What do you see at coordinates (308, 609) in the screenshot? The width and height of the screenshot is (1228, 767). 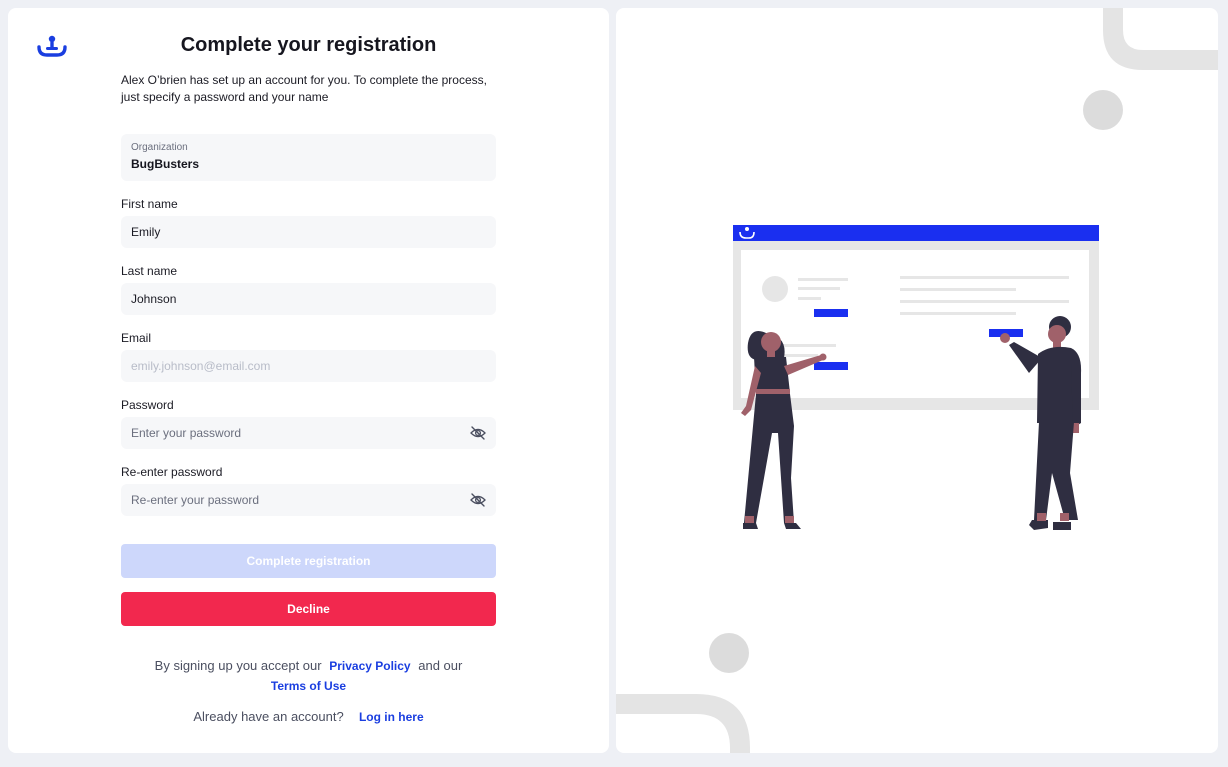 I see `decline-button: Decline` at bounding box center [308, 609].